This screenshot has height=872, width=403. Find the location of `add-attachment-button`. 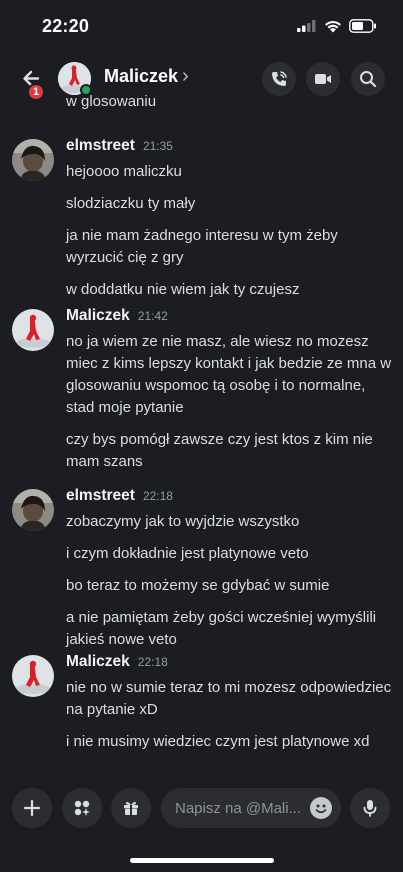

add-attachment-button is located at coordinates (32, 808).